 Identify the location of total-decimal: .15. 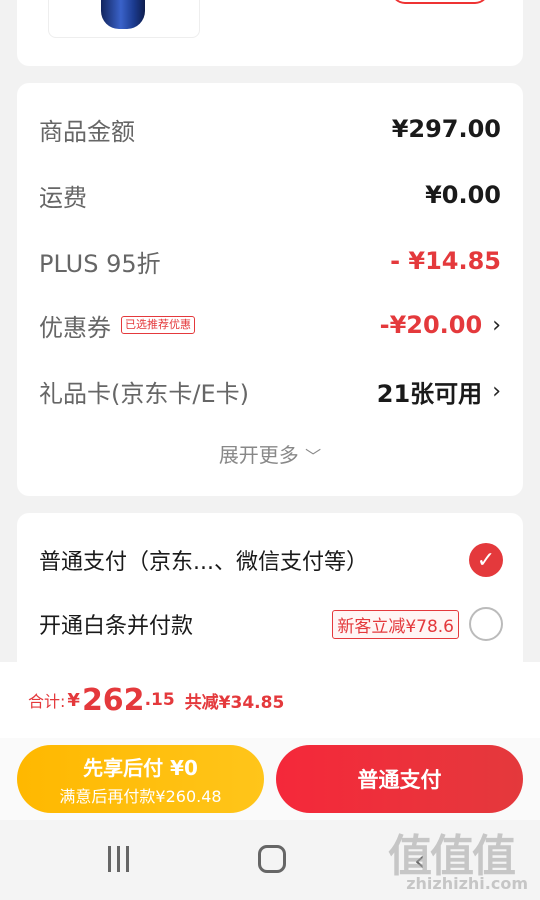
(159, 700).